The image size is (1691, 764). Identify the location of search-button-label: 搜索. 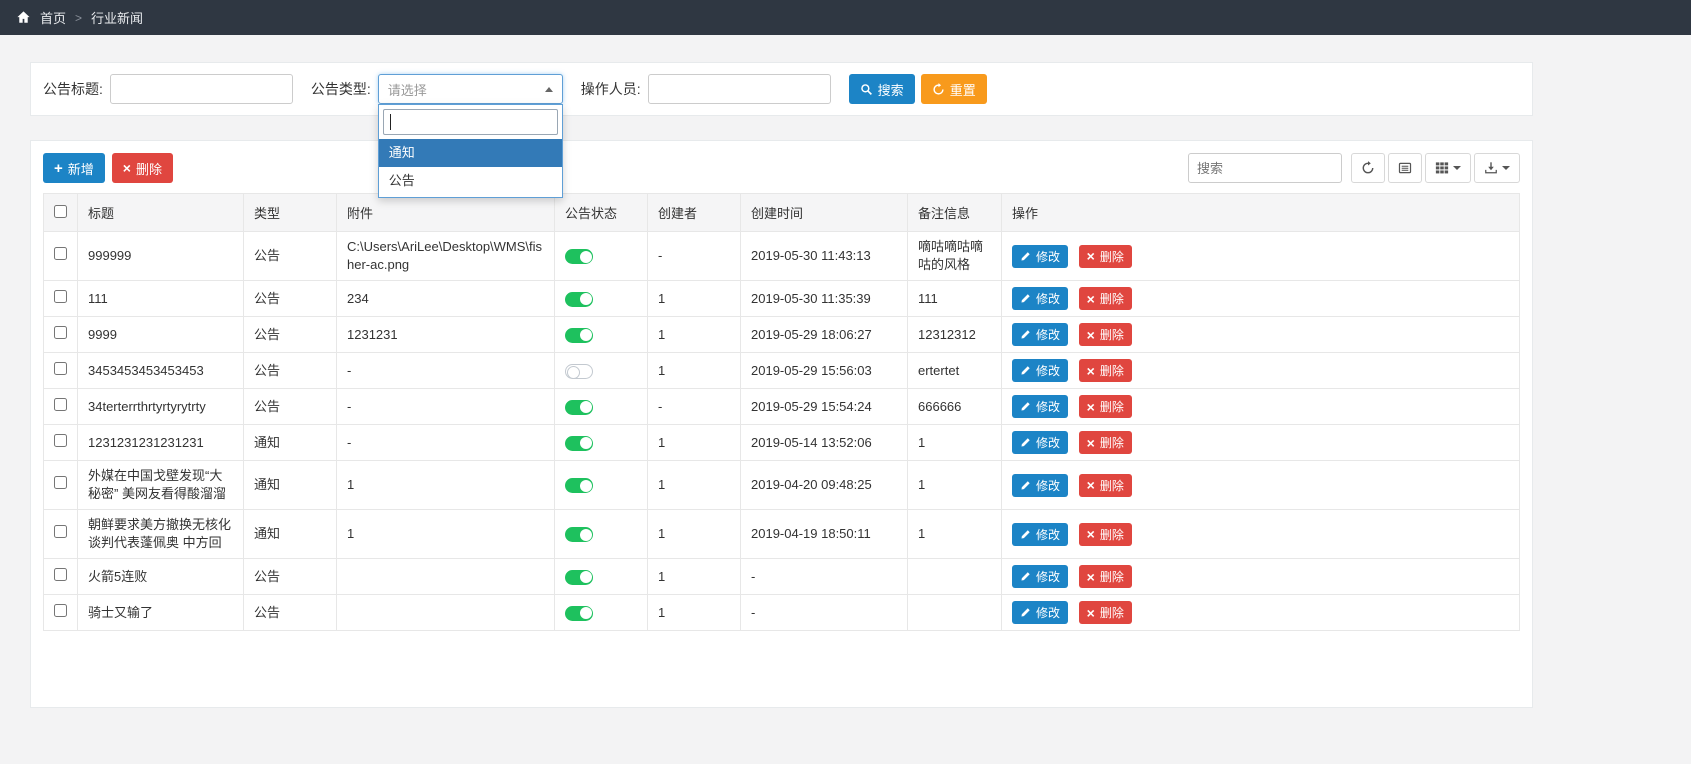
(890, 90).